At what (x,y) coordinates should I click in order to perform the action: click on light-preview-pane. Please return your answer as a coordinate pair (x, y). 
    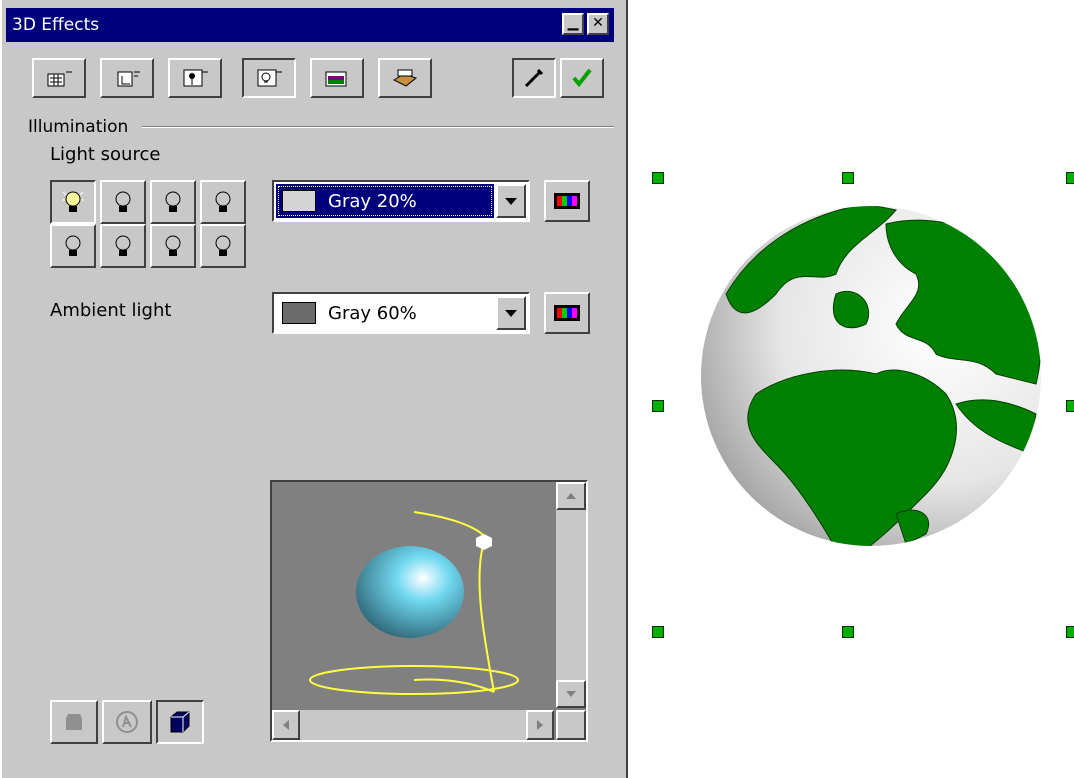
    Looking at the image, I should click on (429, 611).